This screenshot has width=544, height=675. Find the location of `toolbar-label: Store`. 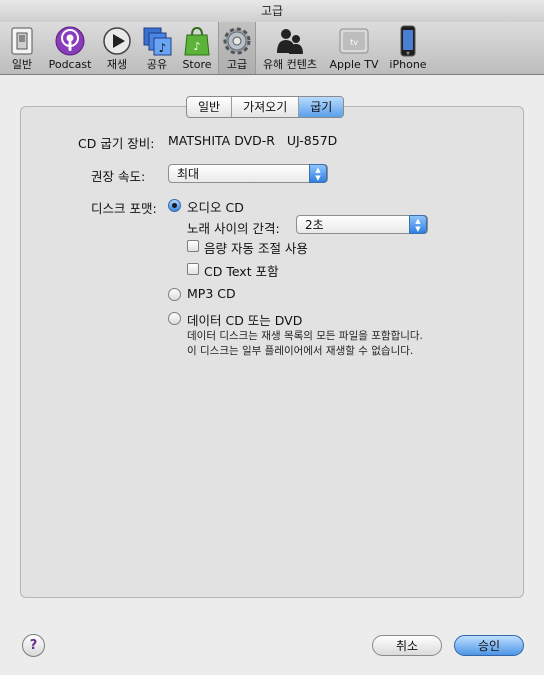

toolbar-label: Store is located at coordinates (197, 64).